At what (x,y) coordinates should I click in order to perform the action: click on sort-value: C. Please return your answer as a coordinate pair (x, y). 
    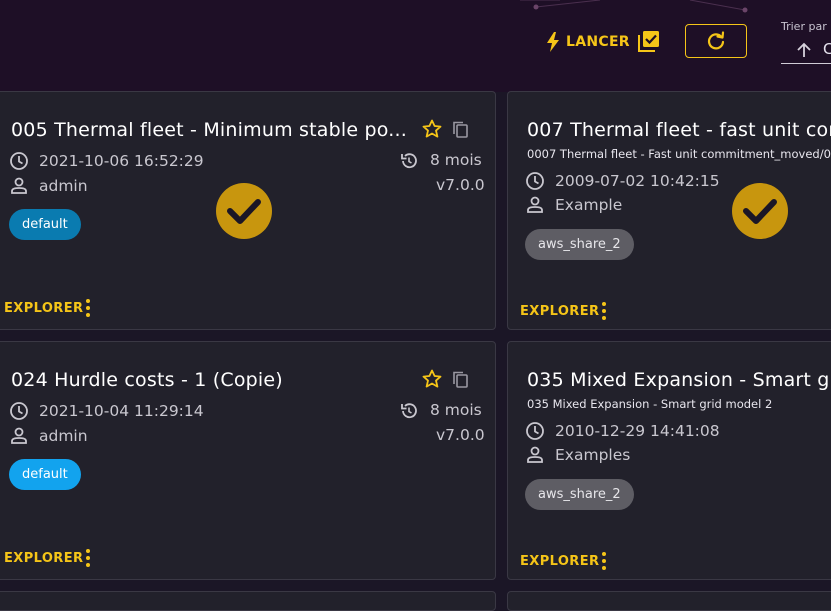
    Looking at the image, I should click on (827, 49).